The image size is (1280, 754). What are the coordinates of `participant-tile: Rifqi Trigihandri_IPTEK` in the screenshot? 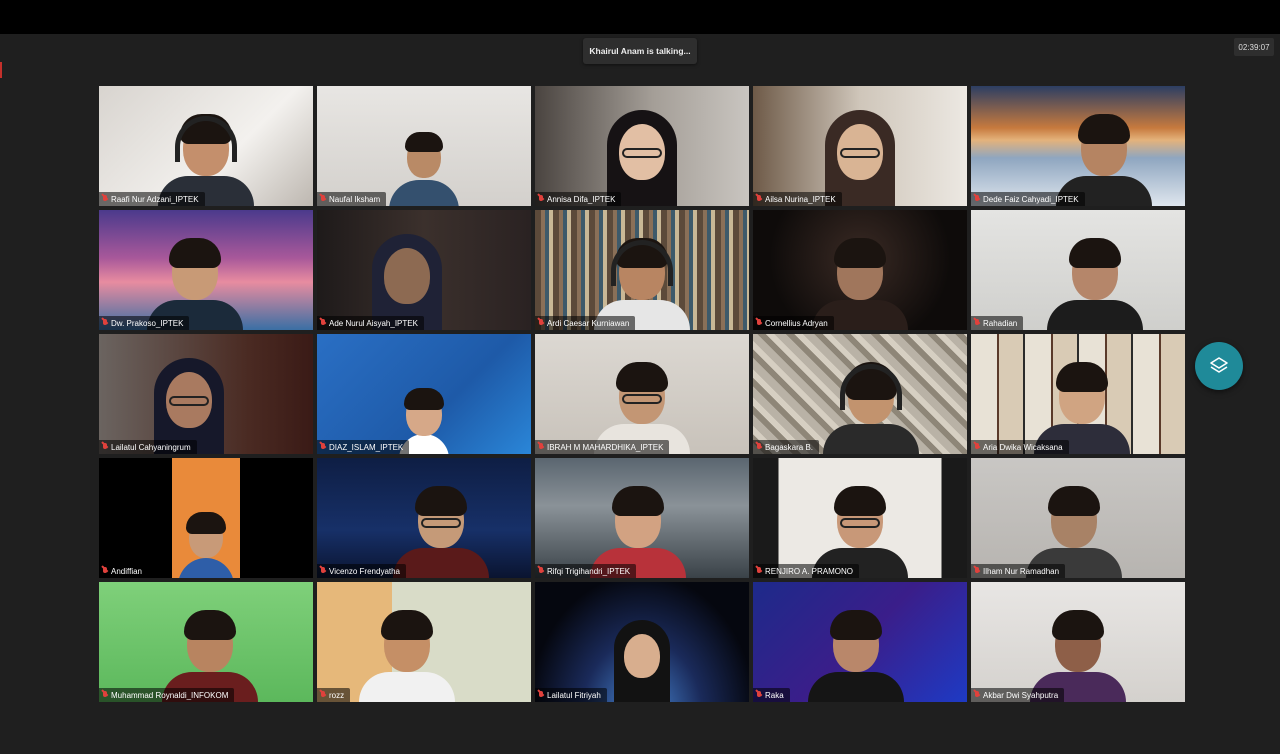 It's located at (642, 518).